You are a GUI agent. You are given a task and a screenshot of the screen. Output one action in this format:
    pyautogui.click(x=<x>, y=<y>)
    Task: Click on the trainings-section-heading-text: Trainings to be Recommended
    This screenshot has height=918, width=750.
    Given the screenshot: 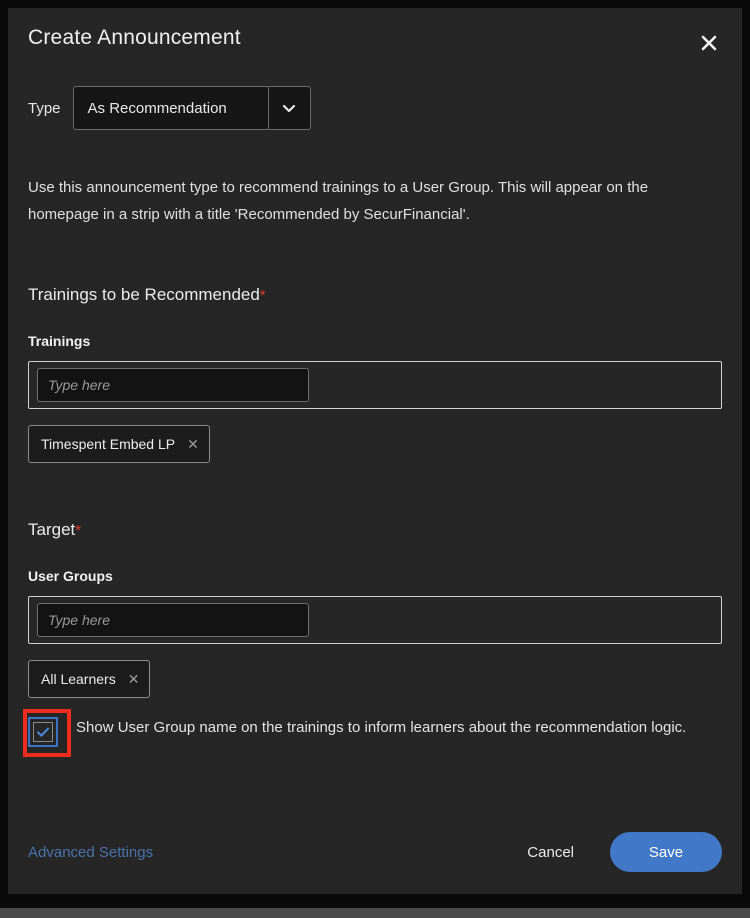 What is the action you would take?
    pyautogui.click(x=144, y=294)
    